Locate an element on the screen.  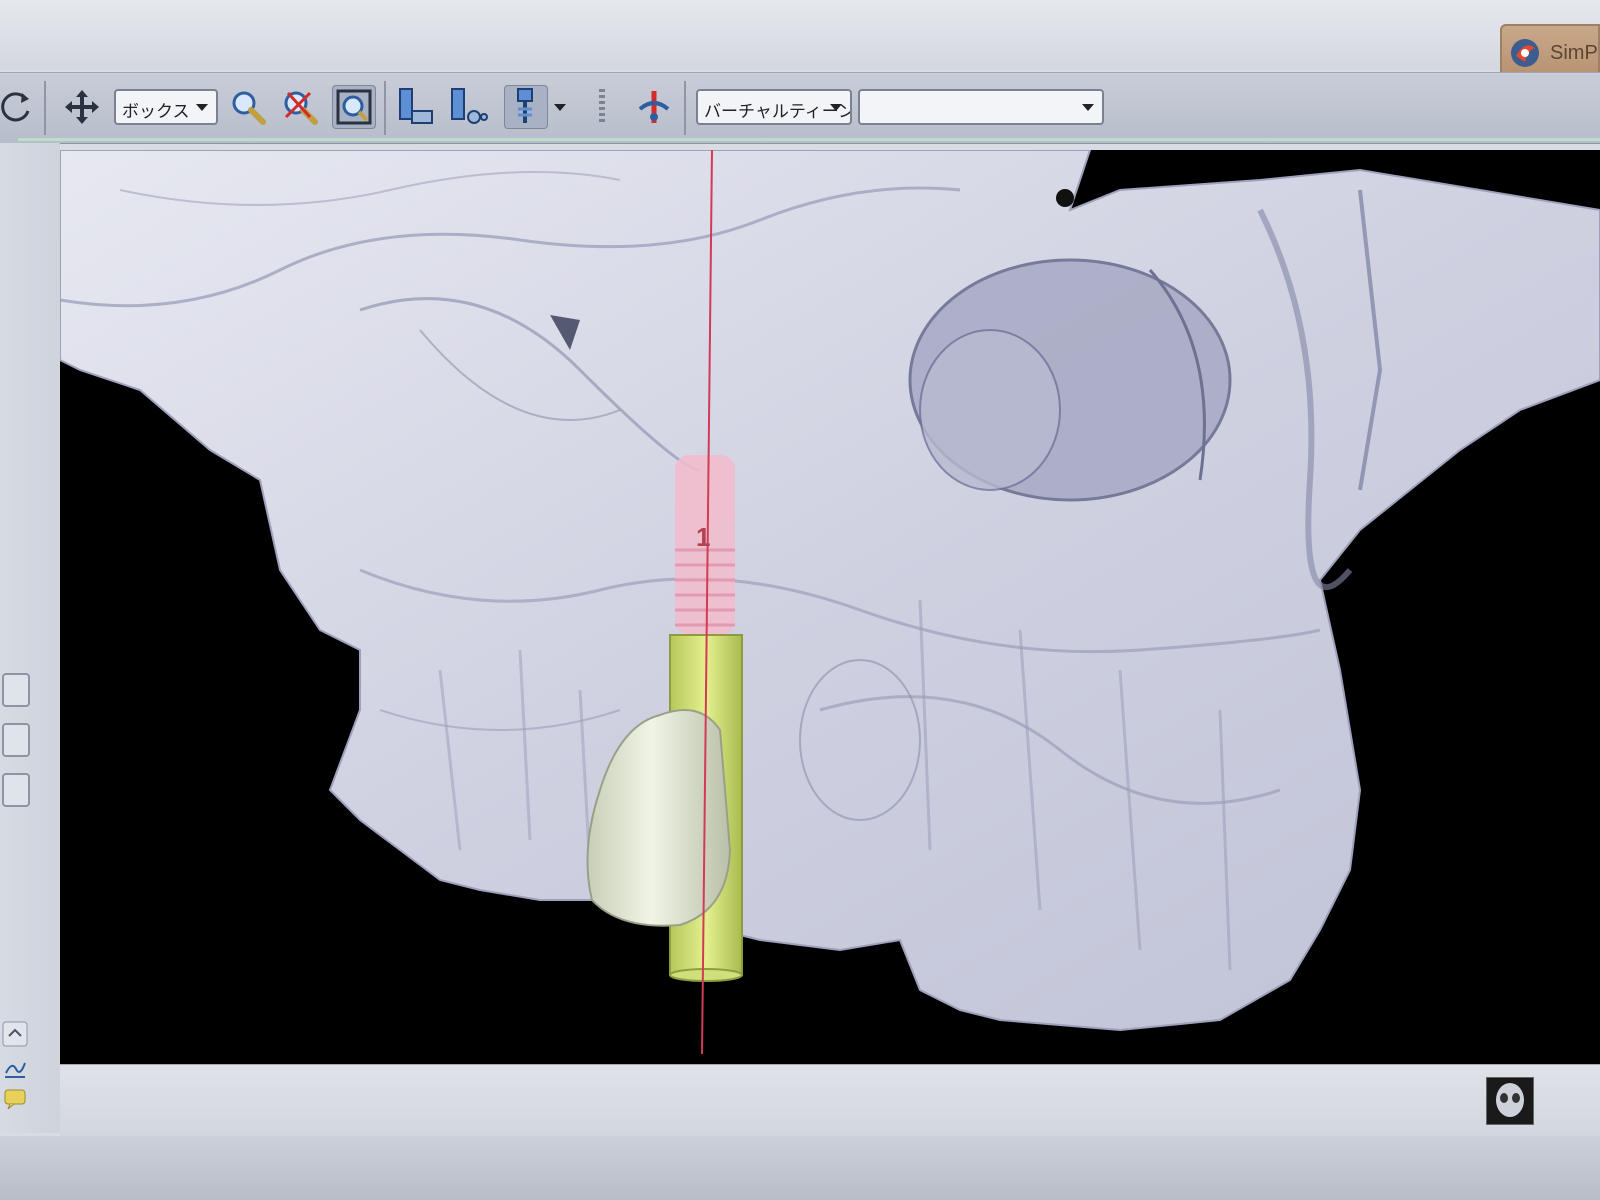
skull-thumbnail is located at coordinates (1510, 1101).